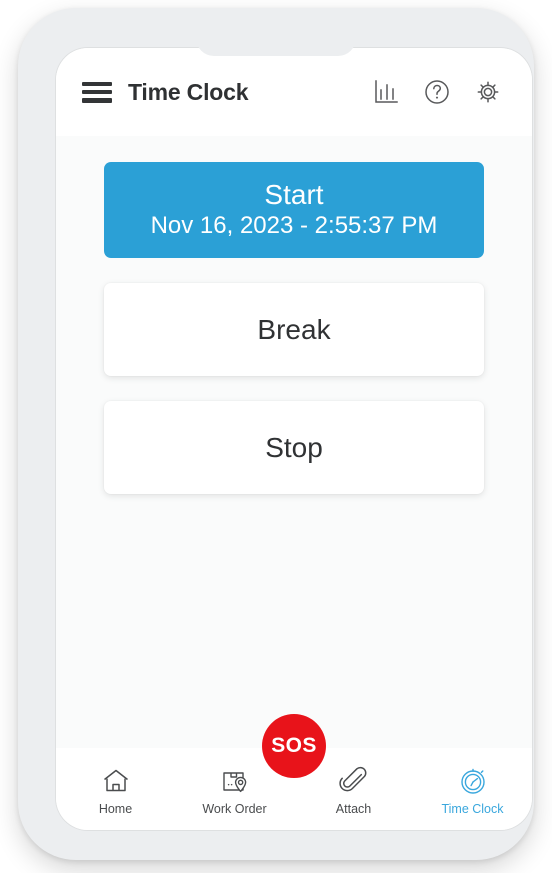  What do you see at coordinates (353, 809) in the screenshot?
I see `nav-label-attach: Attach` at bounding box center [353, 809].